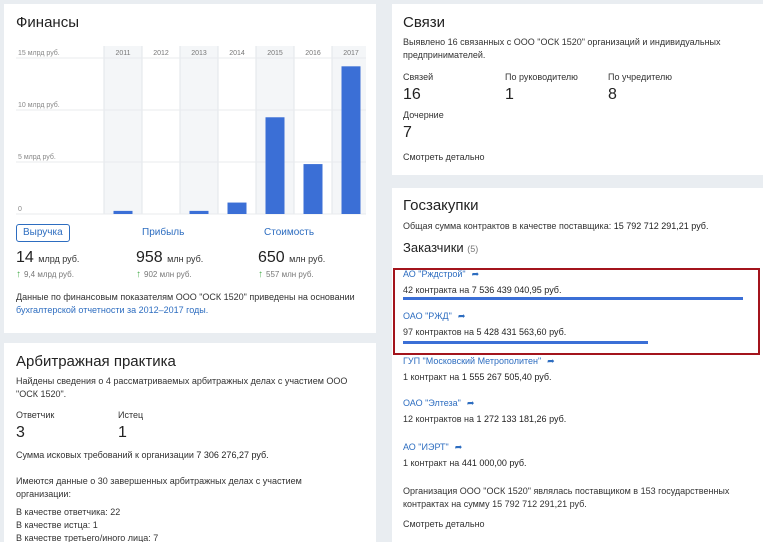 The height and width of the screenshot is (542, 763). What do you see at coordinates (473, 249) in the screenshot?
I see `customers-count: (5)` at bounding box center [473, 249].